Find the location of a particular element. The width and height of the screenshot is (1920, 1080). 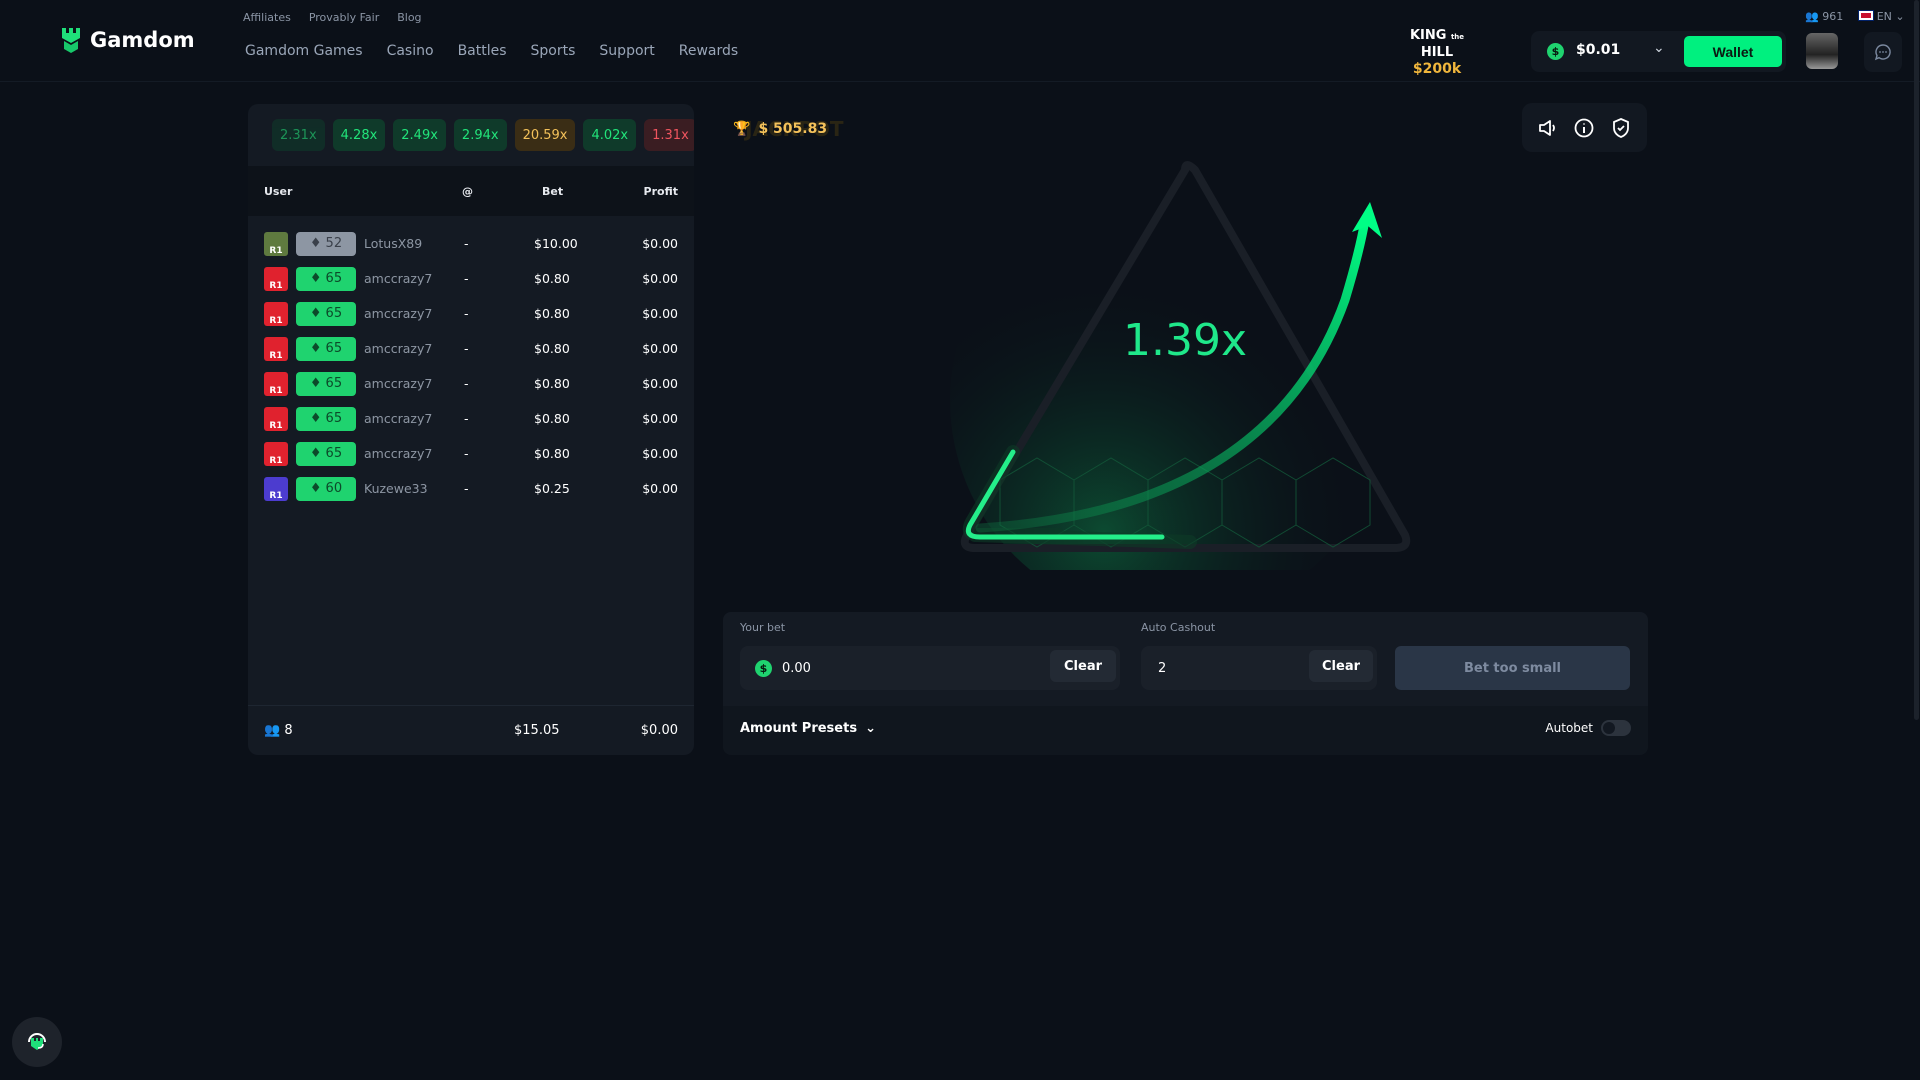

balance-box: $ $0.01 ⌄ Wallet is located at coordinates (1658, 51).